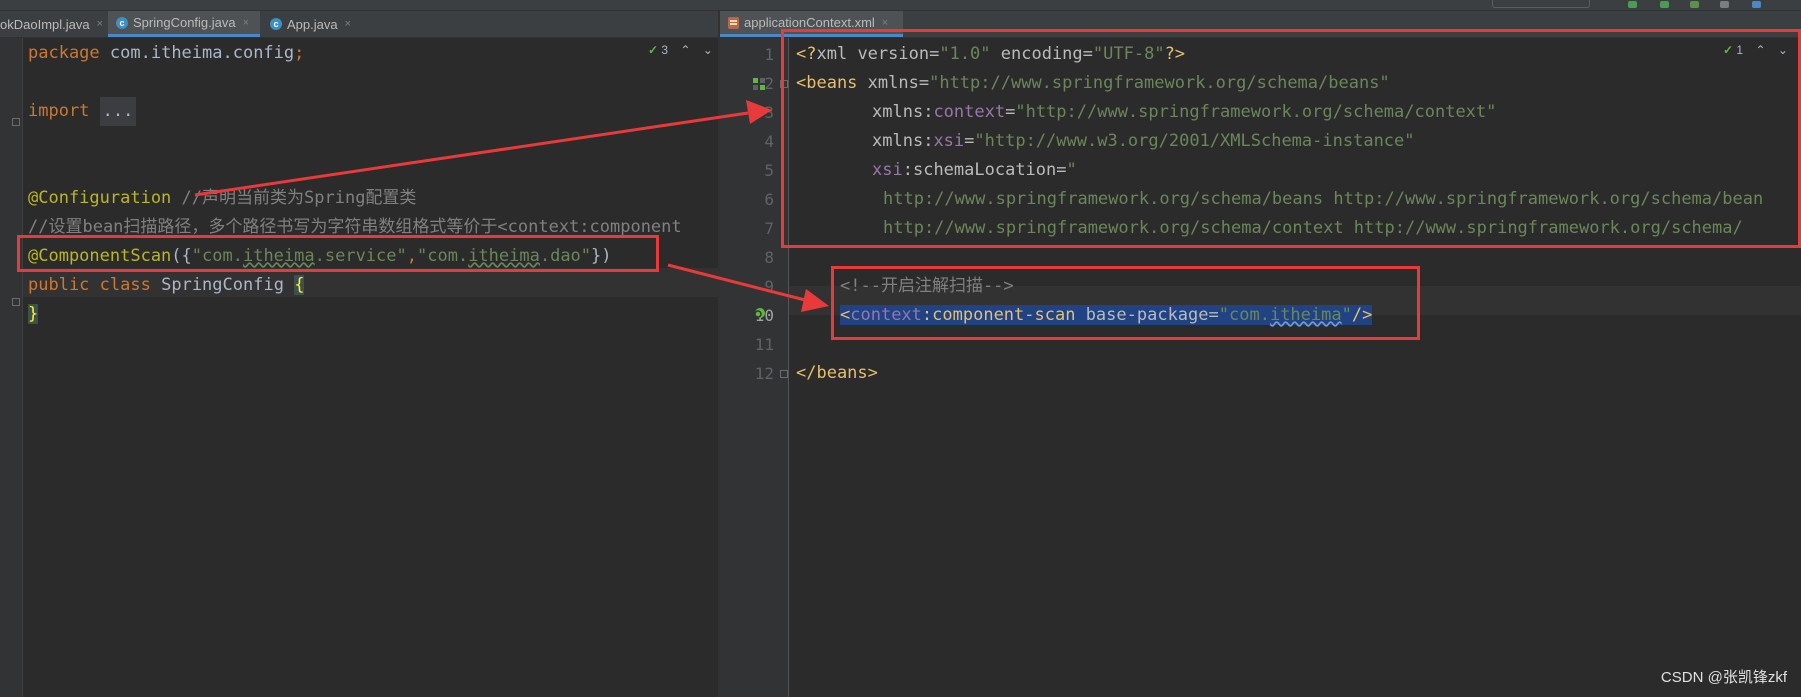 The height and width of the screenshot is (697, 1801). What do you see at coordinates (45, 24) in the screenshot?
I see `tab-label: okDaoImpl.java` at bounding box center [45, 24].